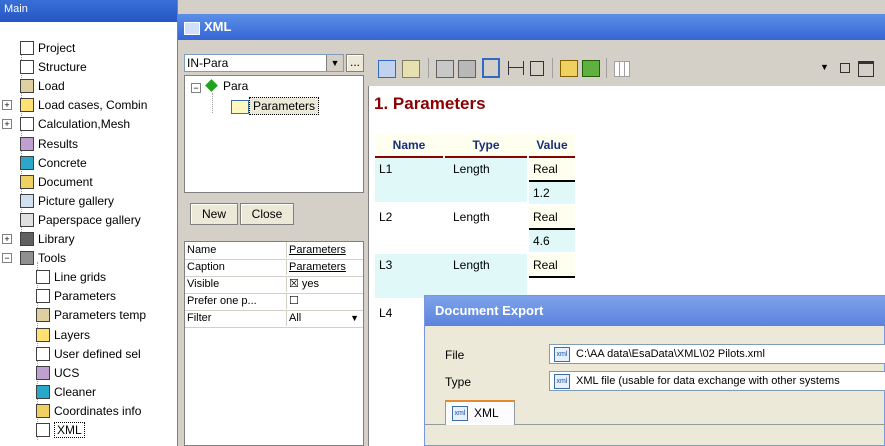 This screenshot has height=446, width=885. What do you see at coordinates (386, 313) in the screenshot?
I see `param-name: L4` at bounding box center [386, 313].